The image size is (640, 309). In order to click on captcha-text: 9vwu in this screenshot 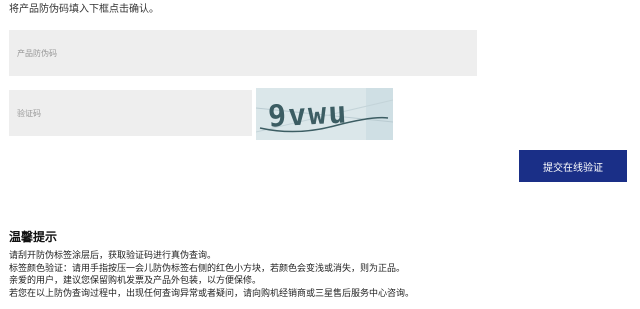, I will do `click(308, 114)`.